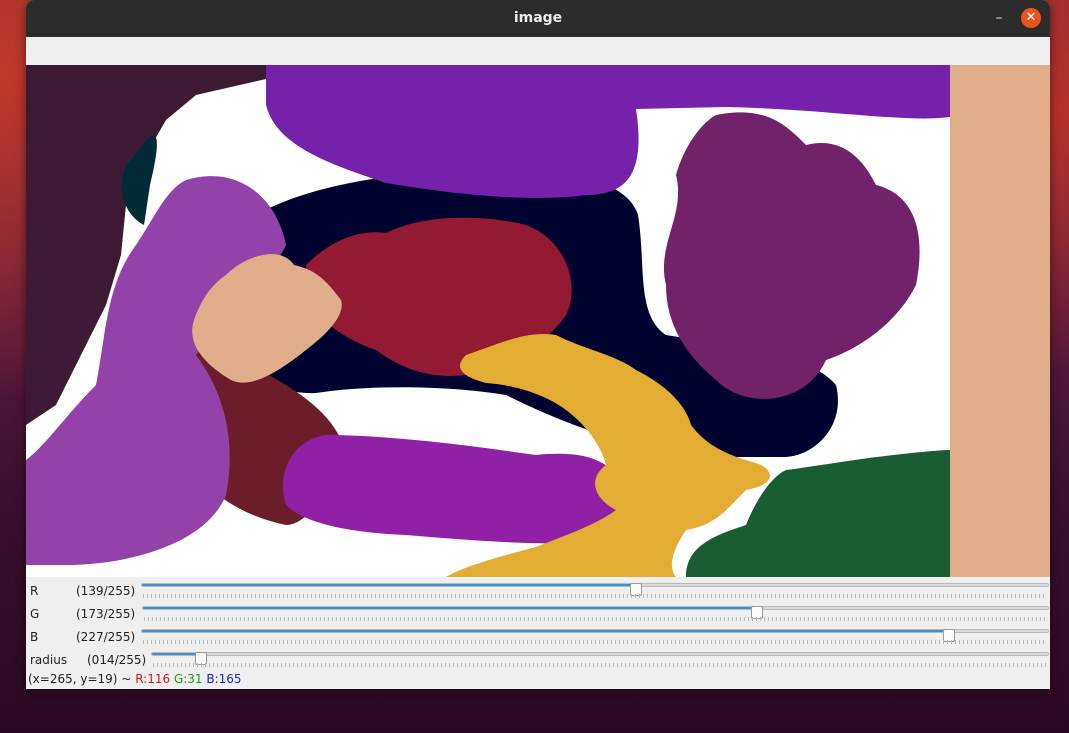 The height and width of the screenshot is (733, 1069). I want to click on title-bar: image – ✕, so click(538, 18).